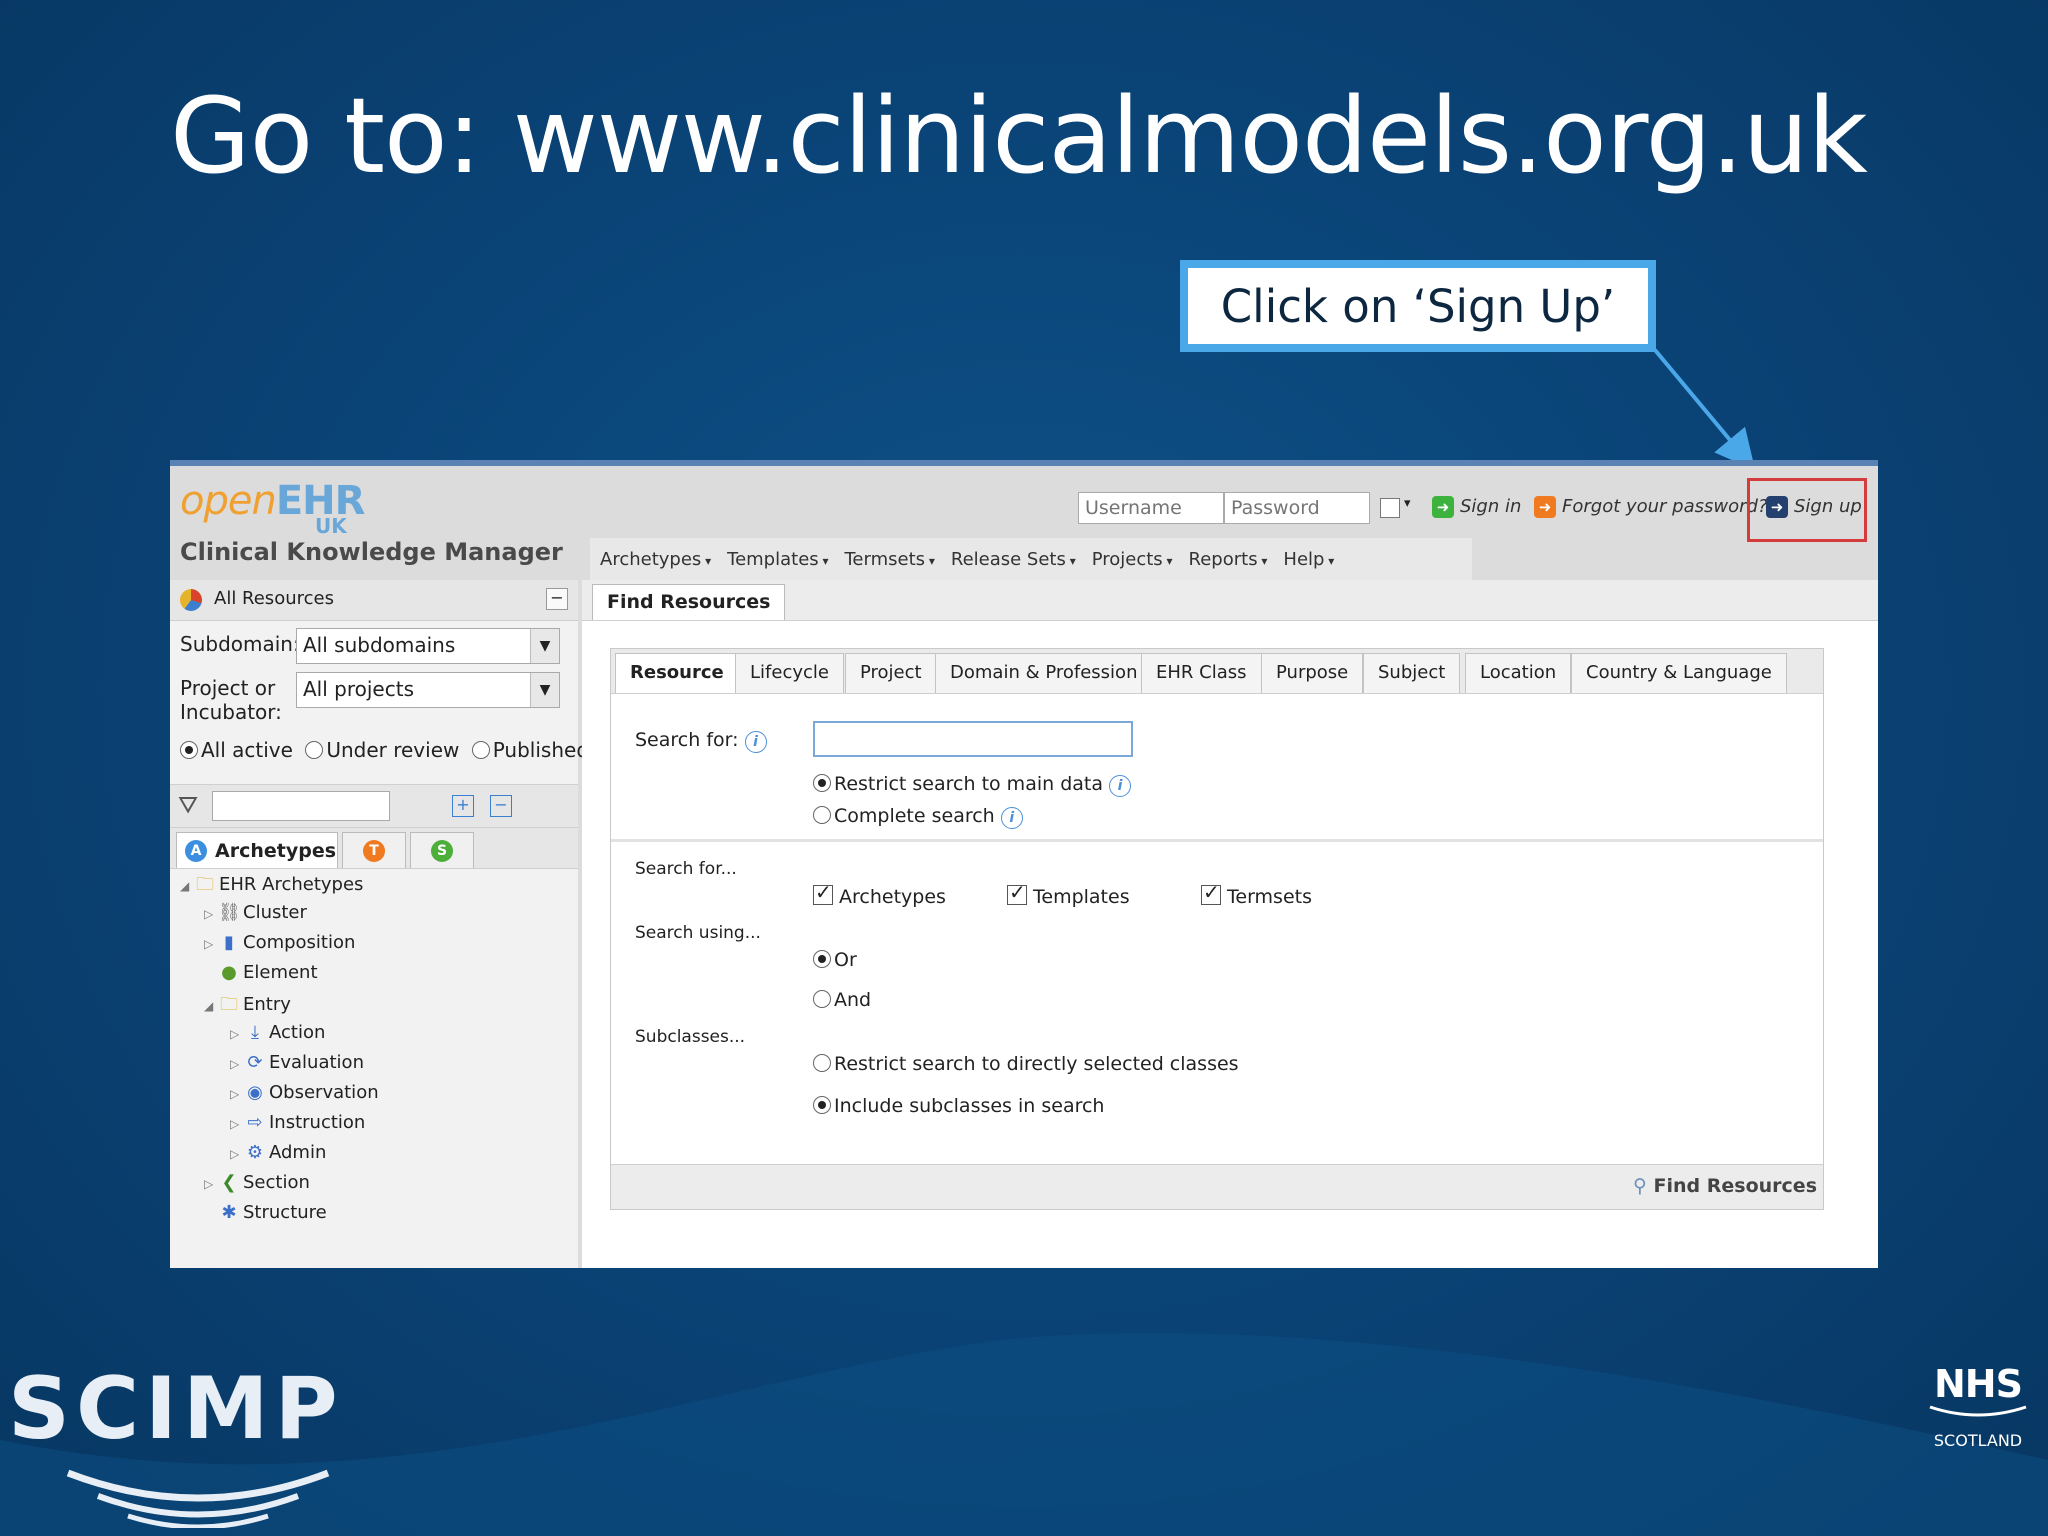 This screenshot has height=1536, width=2048. I want to click on tree-item-evaluation: ▷ ⟳ Evaluation, so click(297, 1062).